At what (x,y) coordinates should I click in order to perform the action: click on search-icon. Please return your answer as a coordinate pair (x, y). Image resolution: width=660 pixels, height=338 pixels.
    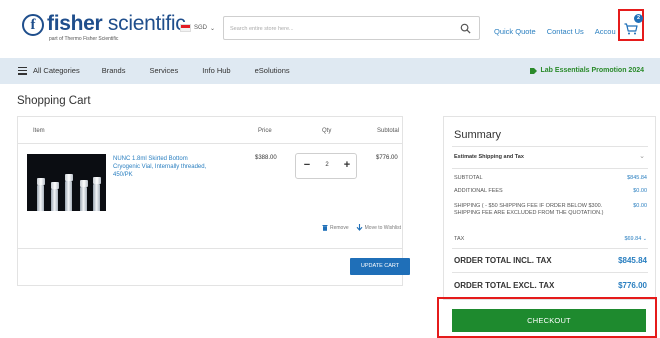
    Looking at the image, I should click on (465, 28).